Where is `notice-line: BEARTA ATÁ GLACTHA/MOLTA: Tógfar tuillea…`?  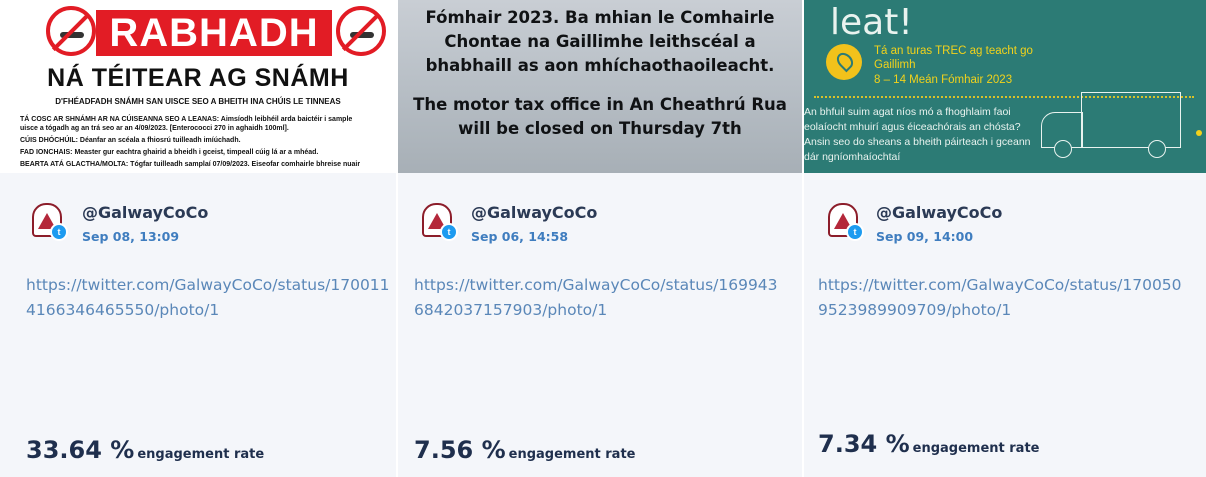
notice-line: BEARTA ATÁ GLACTHA/MOLTA: Tógfar tuillea… is located at coordinates (190, 164).